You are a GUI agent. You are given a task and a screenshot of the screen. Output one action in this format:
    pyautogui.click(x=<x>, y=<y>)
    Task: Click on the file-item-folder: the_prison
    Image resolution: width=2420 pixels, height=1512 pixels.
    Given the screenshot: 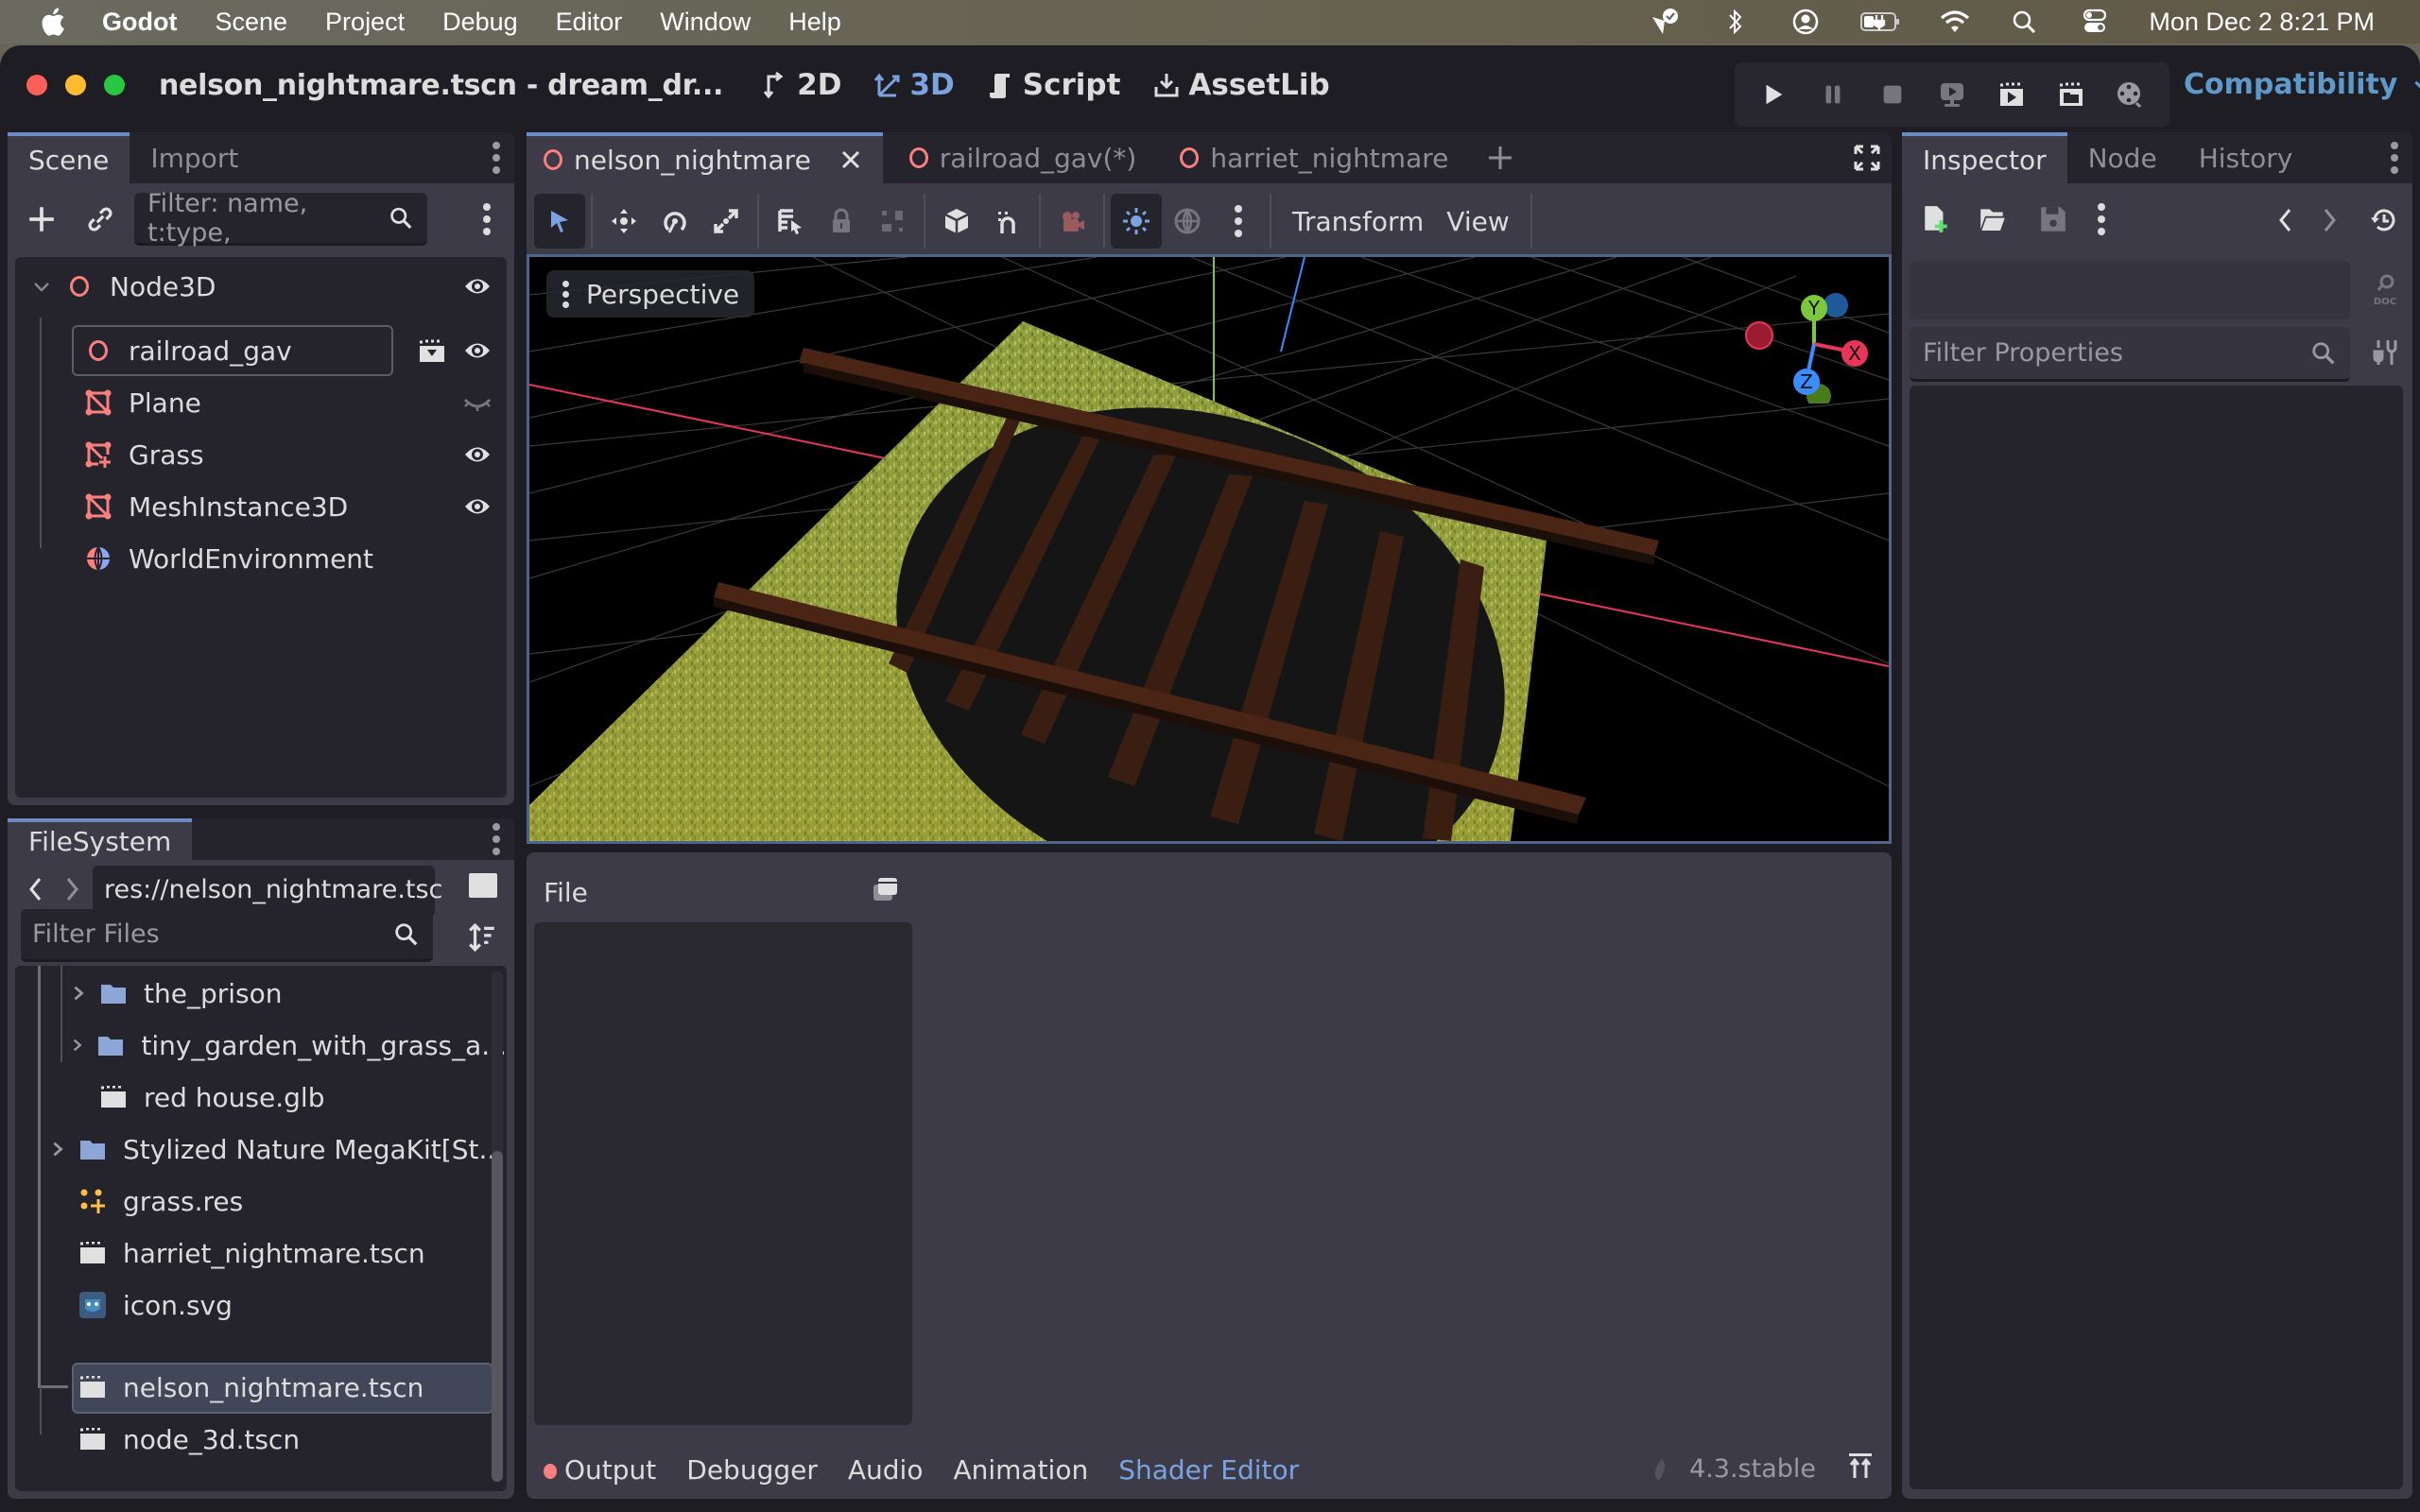 What is the action you would take?
    pyautogui.click(x=261, y=993)
    